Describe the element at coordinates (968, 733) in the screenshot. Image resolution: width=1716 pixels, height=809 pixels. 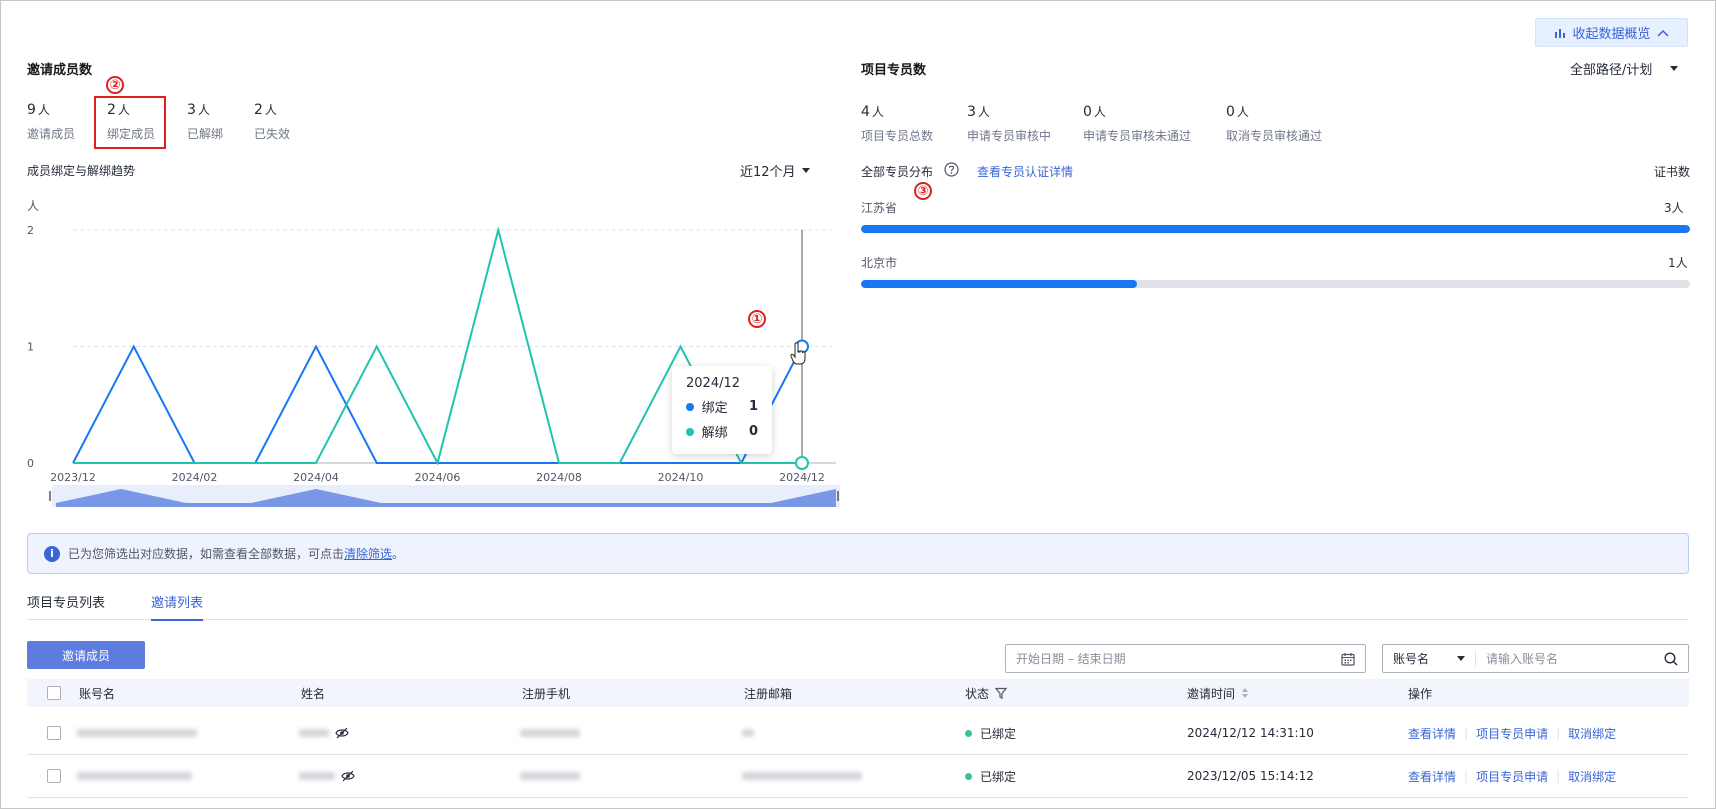
I see `status-dot` at that location.